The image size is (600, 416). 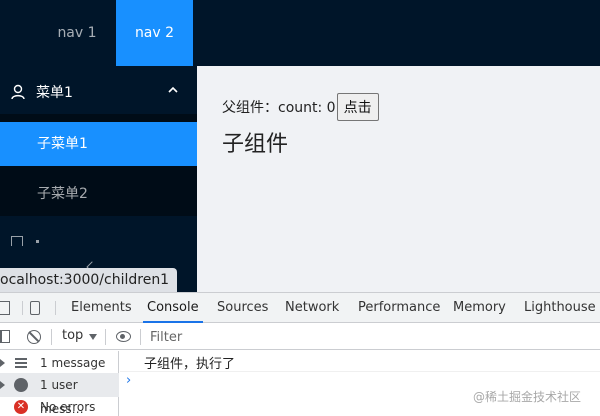 I want to click on sidebar-row-messages: 1 message, so click(x=59, y=363).